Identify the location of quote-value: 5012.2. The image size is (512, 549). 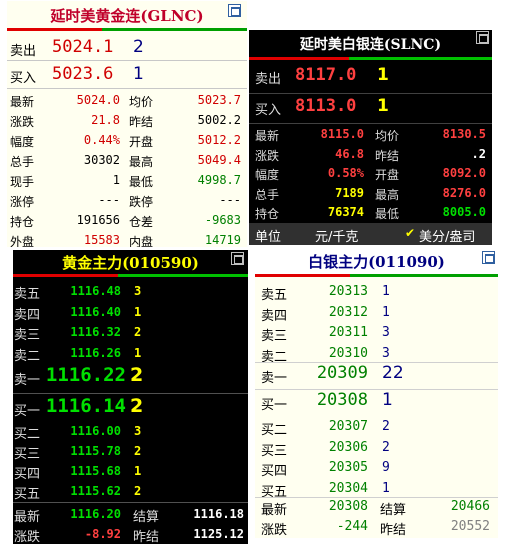
(219, 140).